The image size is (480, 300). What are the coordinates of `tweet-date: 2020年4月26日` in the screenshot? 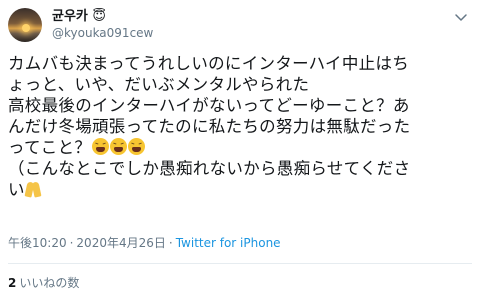 It's located at (120, 243).